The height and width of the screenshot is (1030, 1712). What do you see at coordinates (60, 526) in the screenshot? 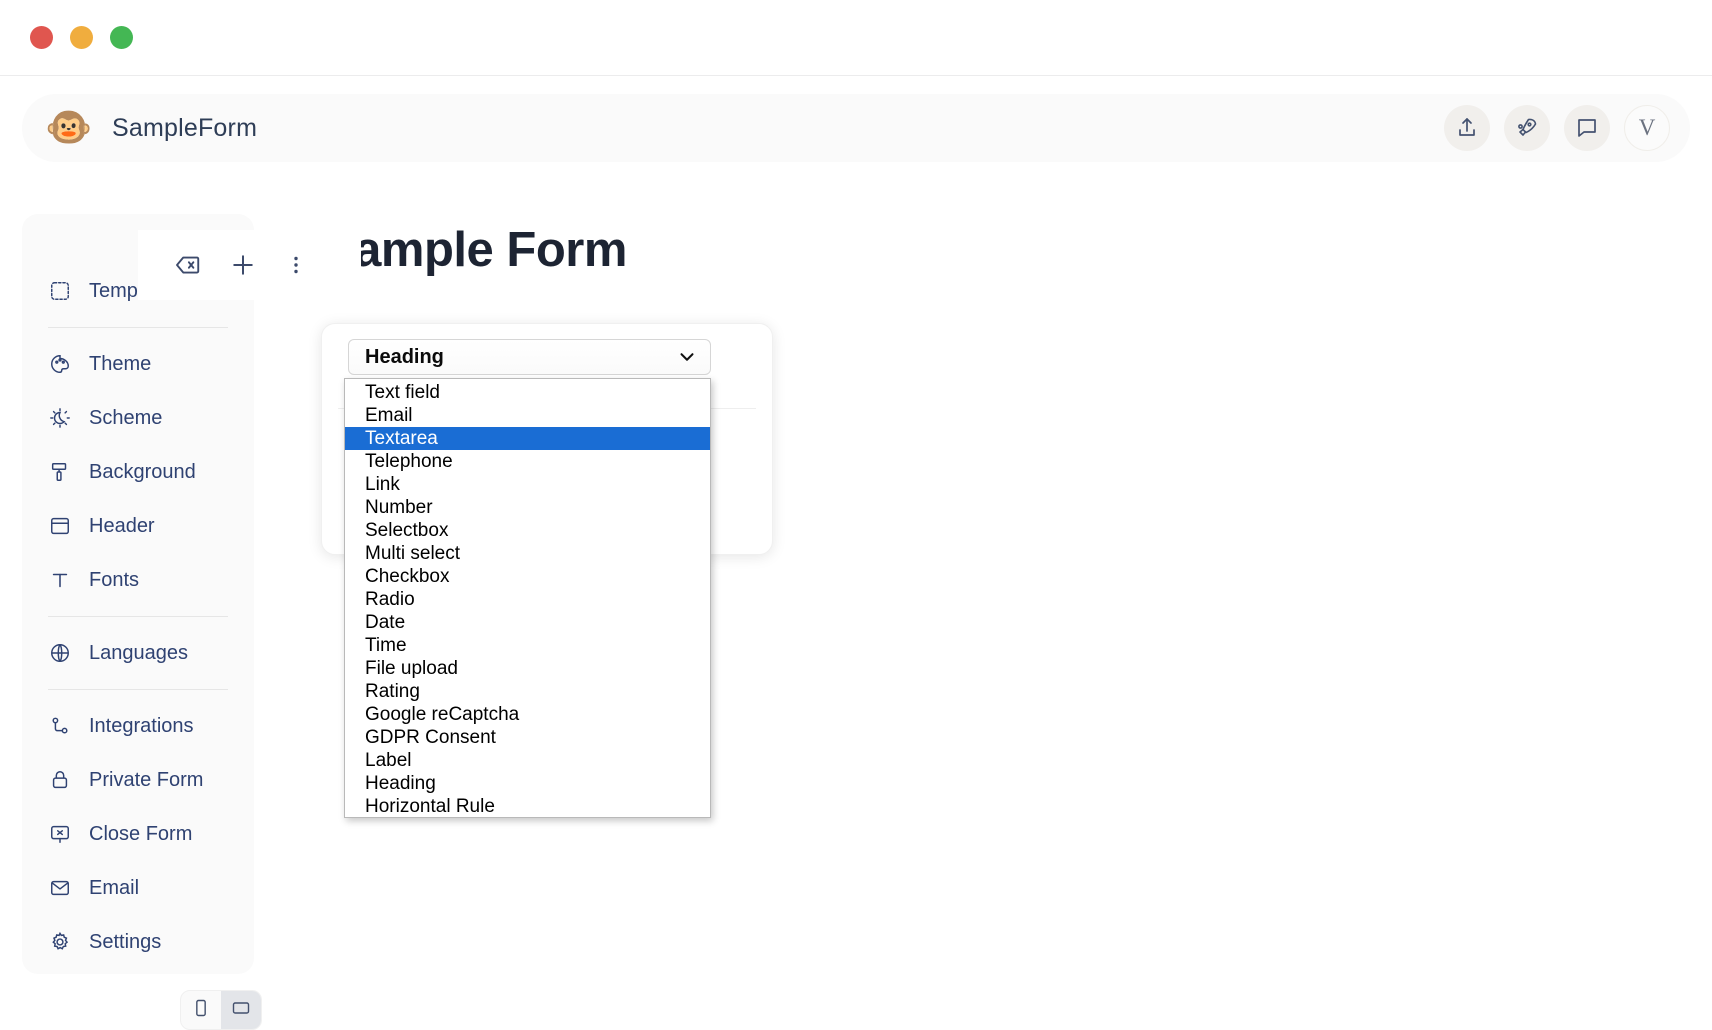
I see `header-layout-icon` at bounding box center [60, 526].